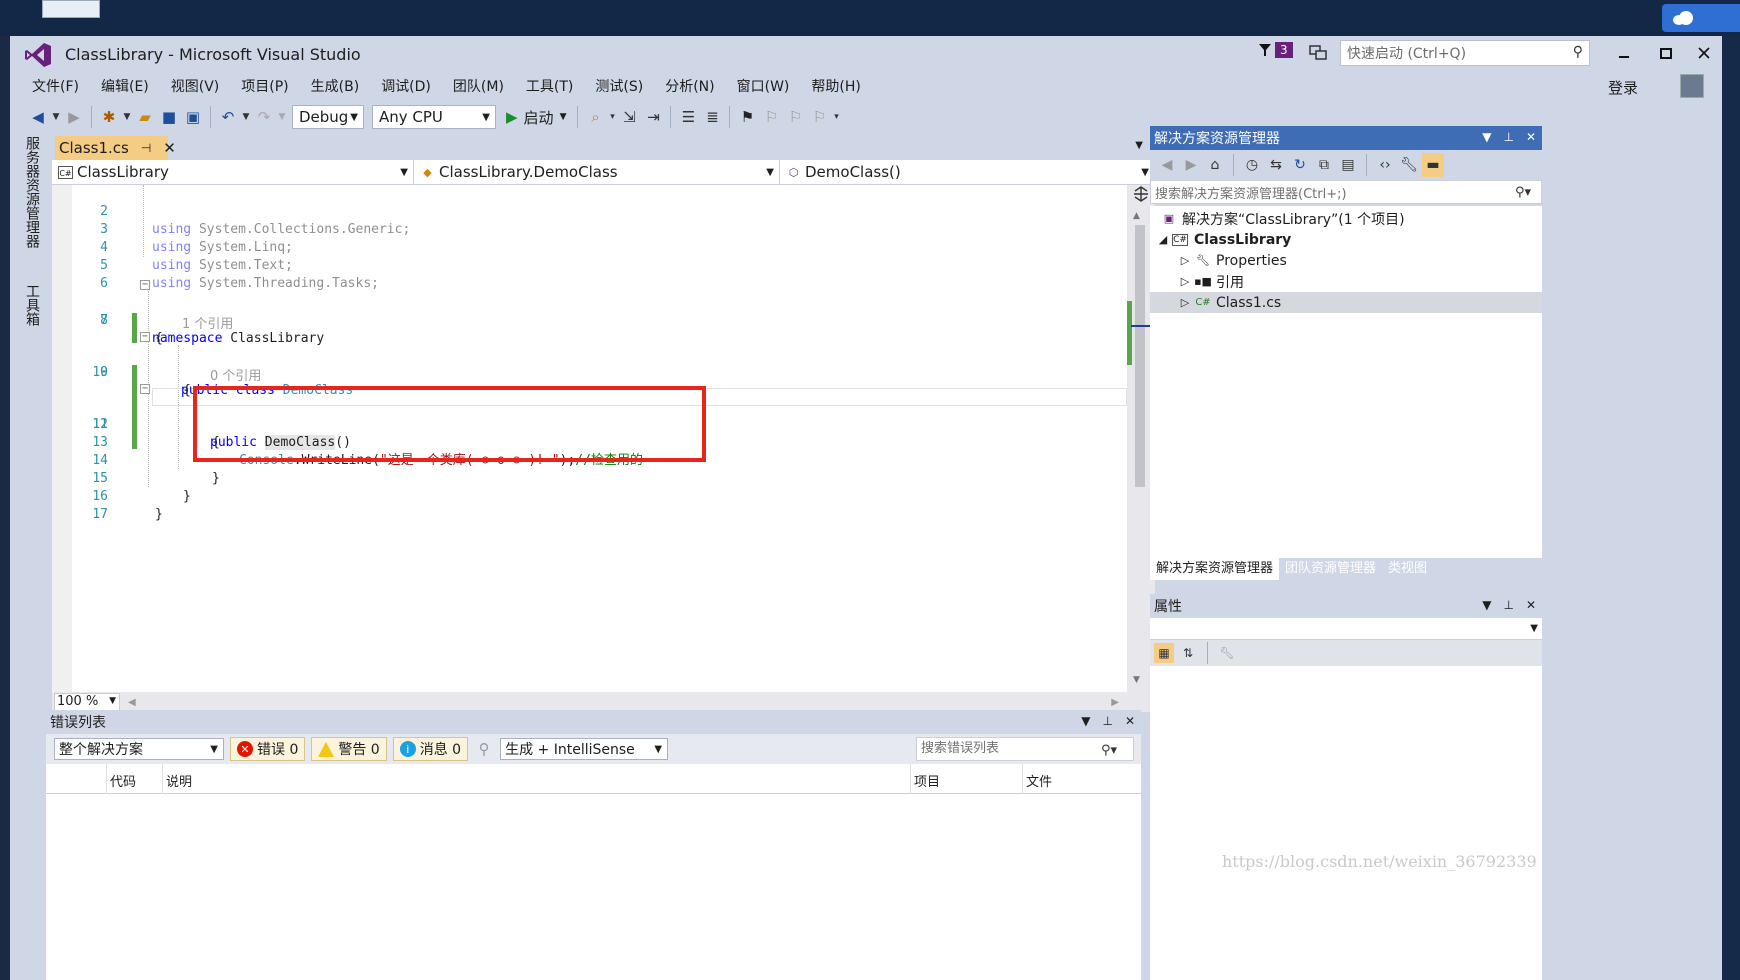  Describe the element at coordinates (1167, 165) in the screenshot. I see `back-icon: ◀` at that location.